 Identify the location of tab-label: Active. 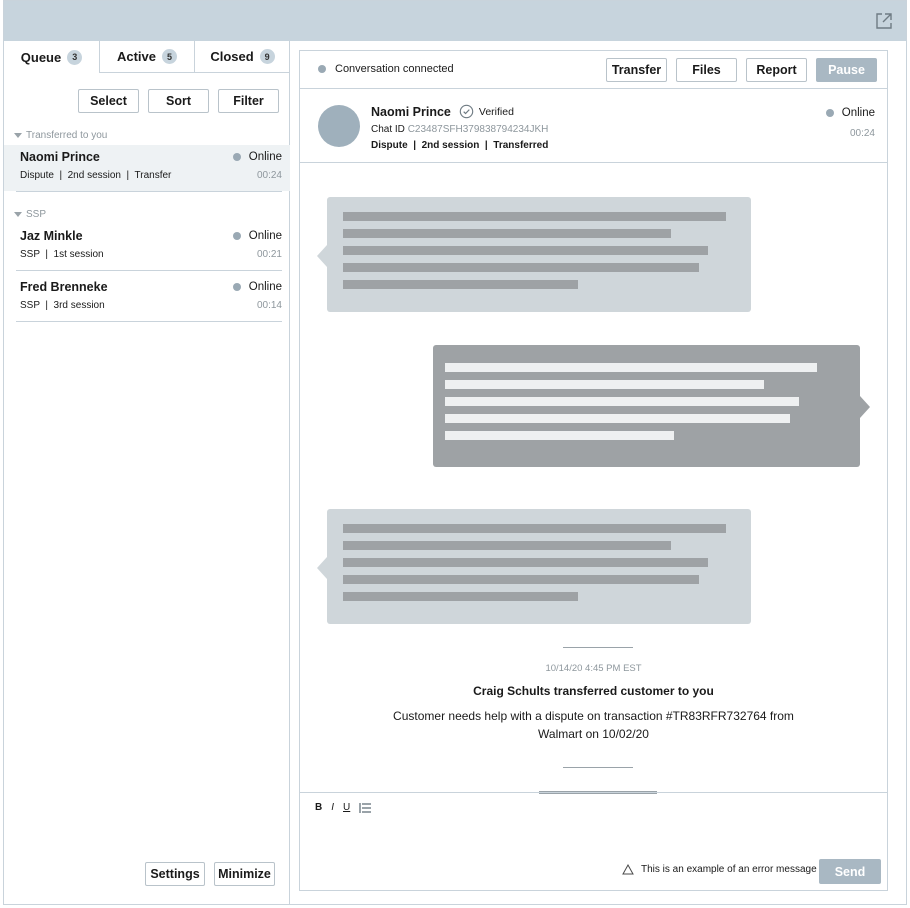
(136, 56).